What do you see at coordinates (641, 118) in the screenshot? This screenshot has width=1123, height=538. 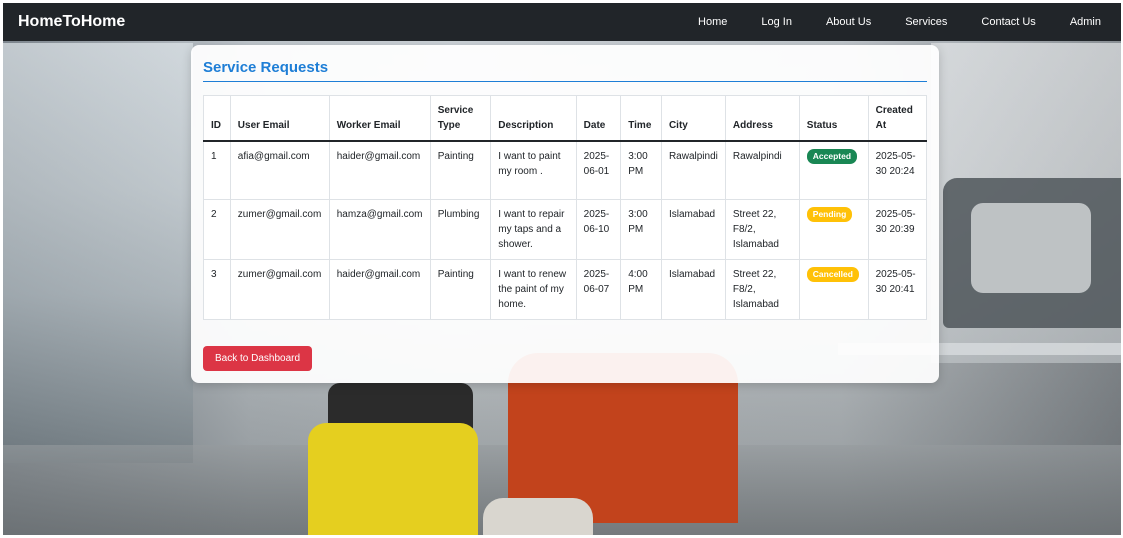 I see `header-time: Time` at bounding box center [641, 118].